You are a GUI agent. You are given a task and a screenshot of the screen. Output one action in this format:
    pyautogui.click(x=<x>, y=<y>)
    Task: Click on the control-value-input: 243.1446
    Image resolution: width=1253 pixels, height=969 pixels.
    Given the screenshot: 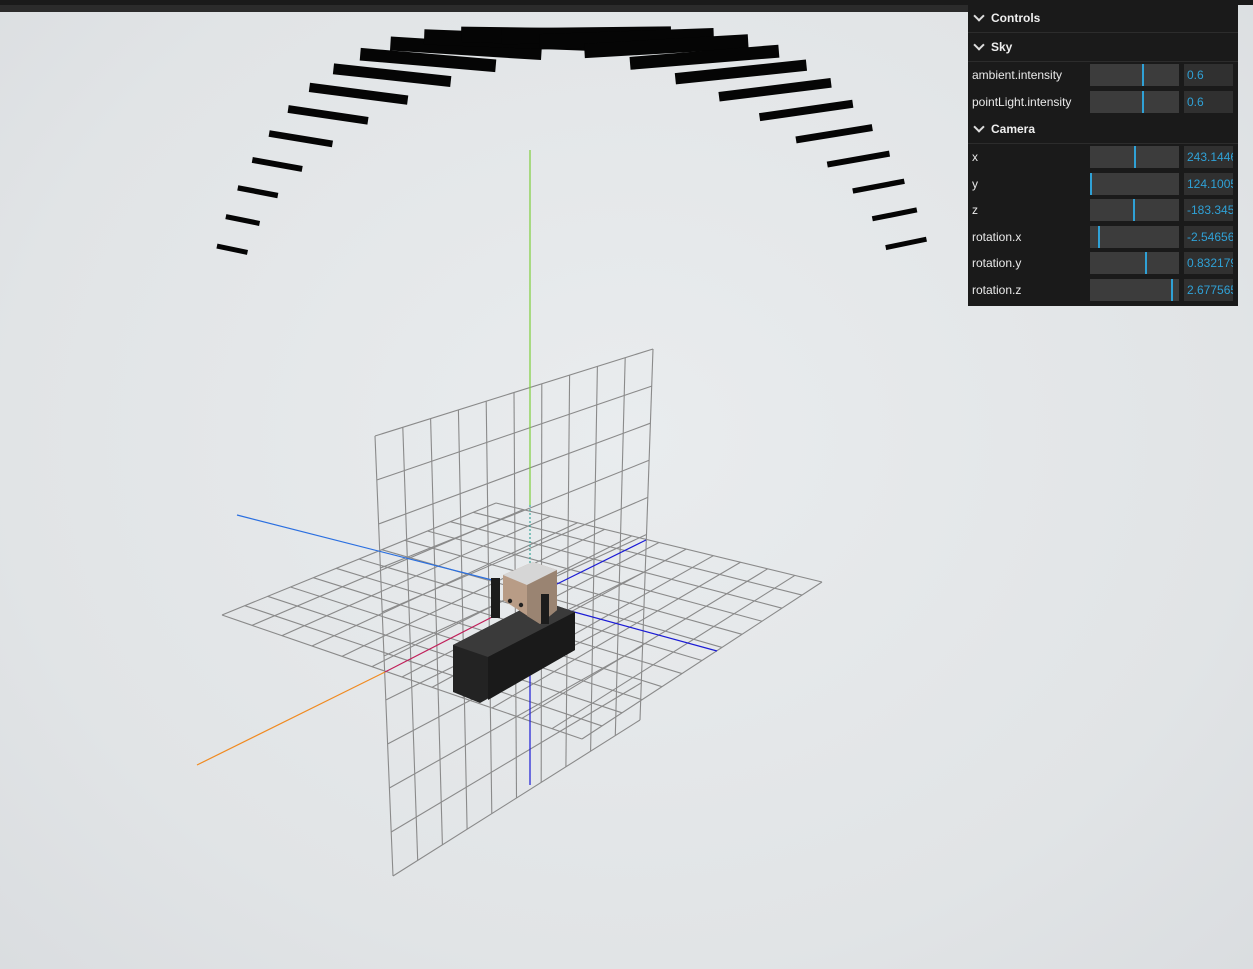 What is the action you would take?
    pyautogui.click(x=1208, y=157)
    